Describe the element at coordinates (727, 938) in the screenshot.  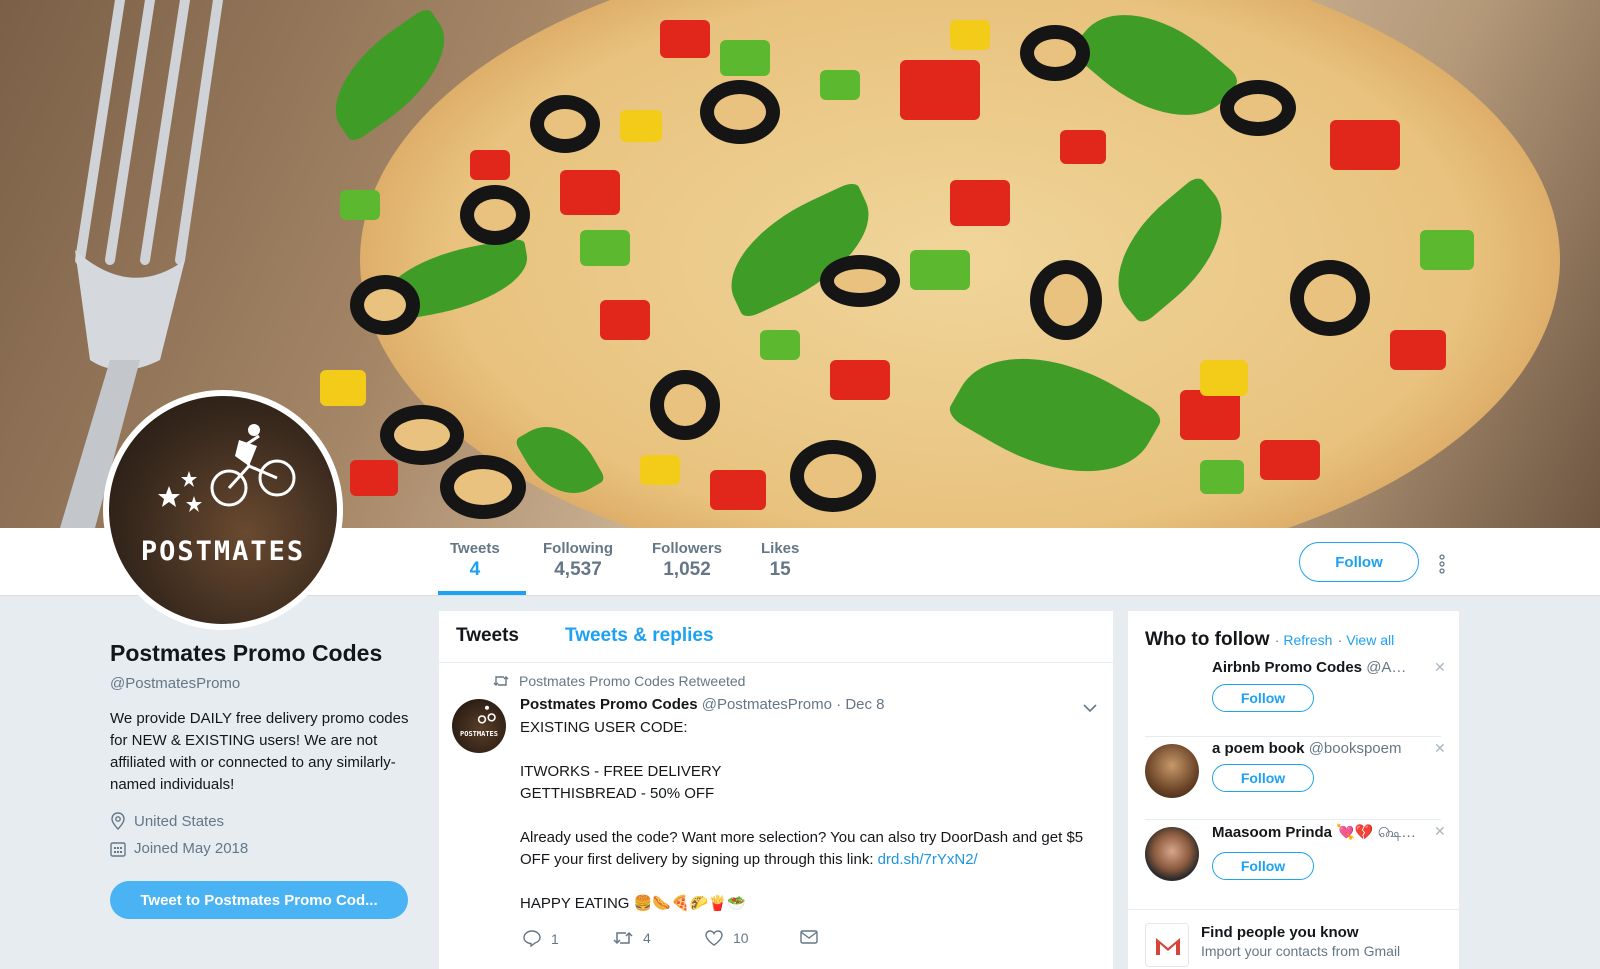
I see `like-action: 10` at that location.